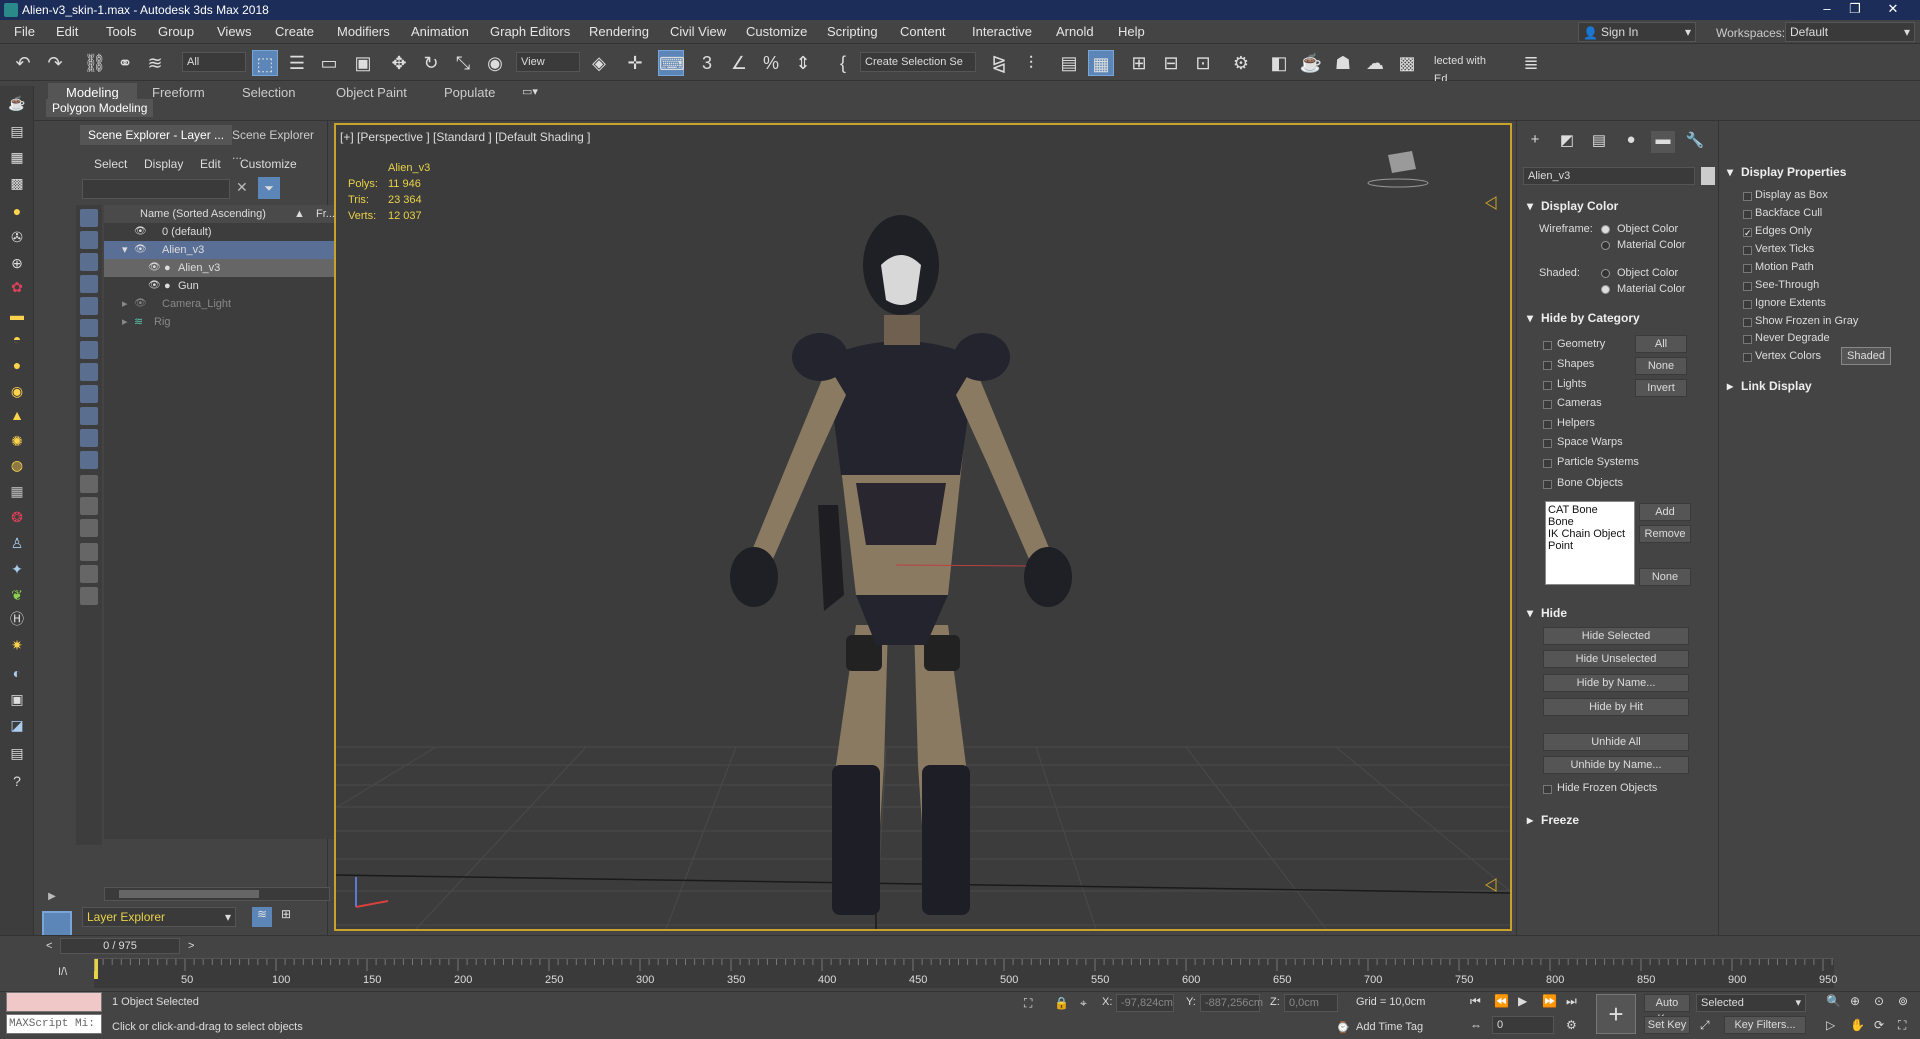  Describe the element at coordinates (1747, 286) in the screenshot. I see `see-through-checkbox` at that location.